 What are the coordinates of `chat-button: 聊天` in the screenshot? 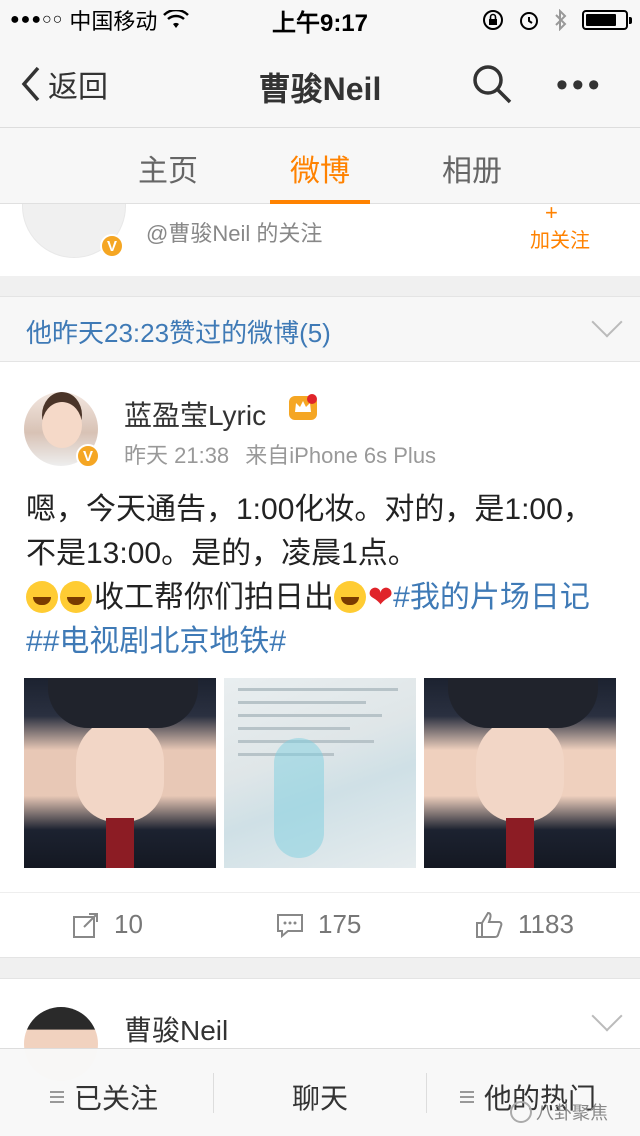 It's located at (320, 1097).